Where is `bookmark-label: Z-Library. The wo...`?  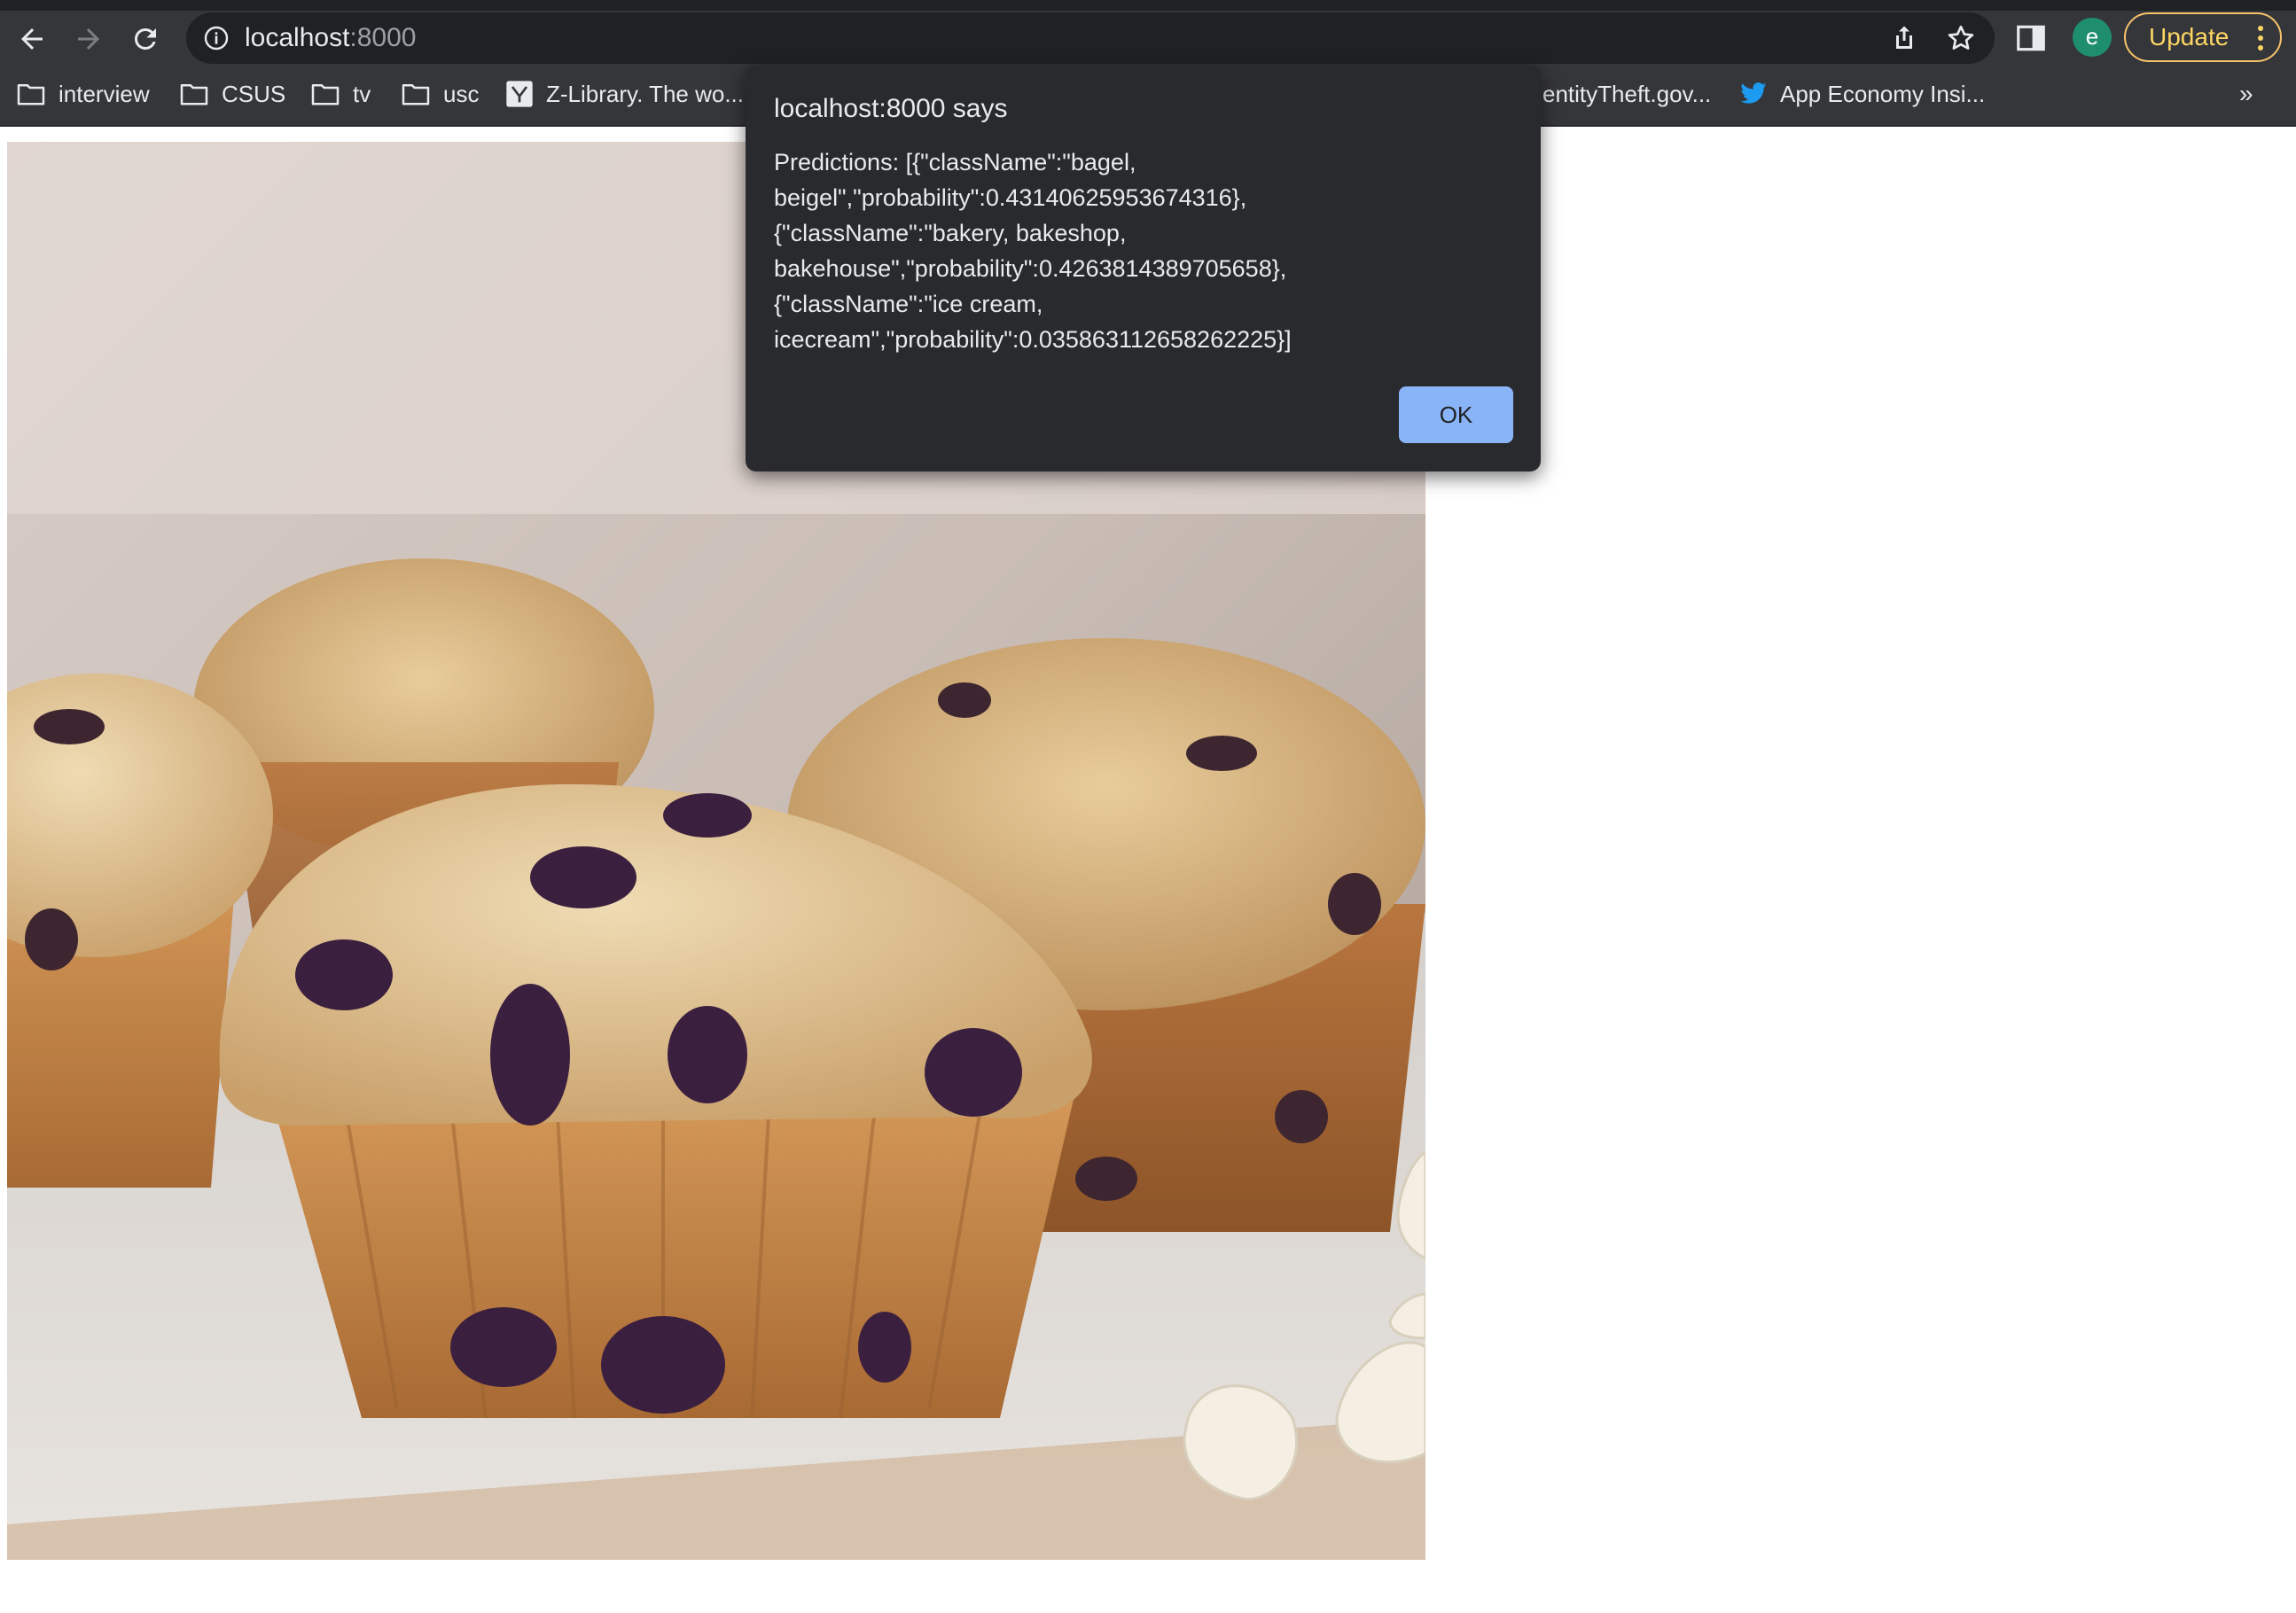 bookmark-label: Z-Library. The wo... is located at coordinates (645, 93).